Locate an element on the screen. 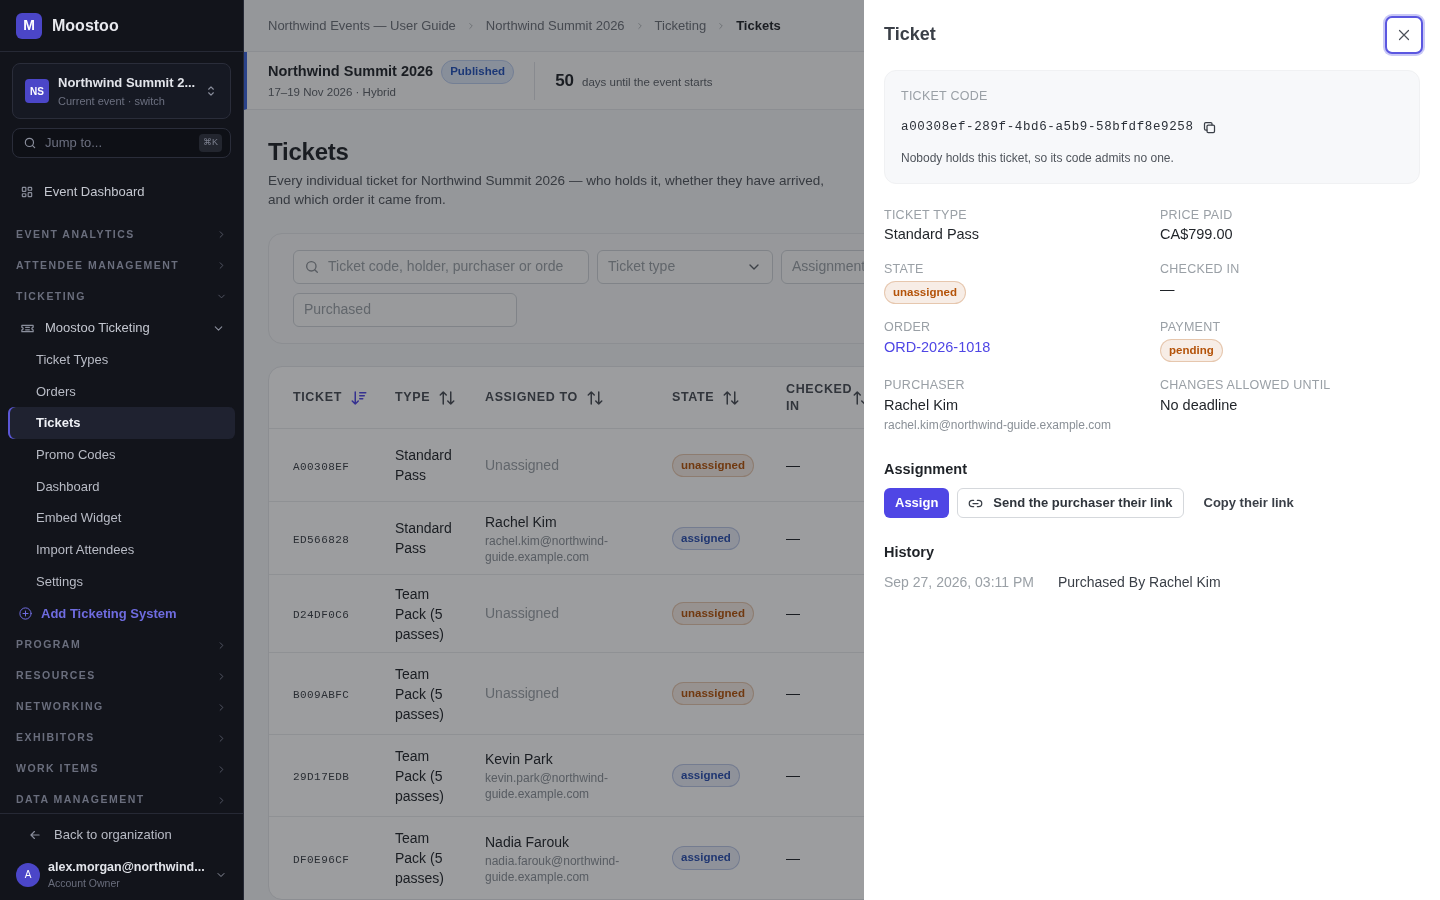  section-header: RESOURCES is located at coordinates (121, 676).